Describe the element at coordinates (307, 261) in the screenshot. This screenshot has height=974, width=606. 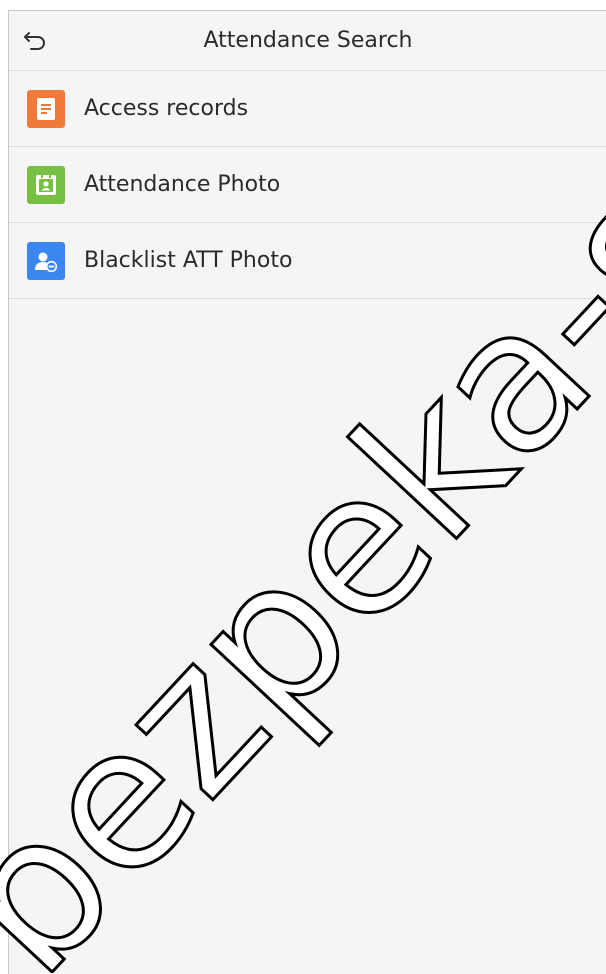
I see `menu-item-blacklist-att-photo: Blacklist ATT Photo` at that location.